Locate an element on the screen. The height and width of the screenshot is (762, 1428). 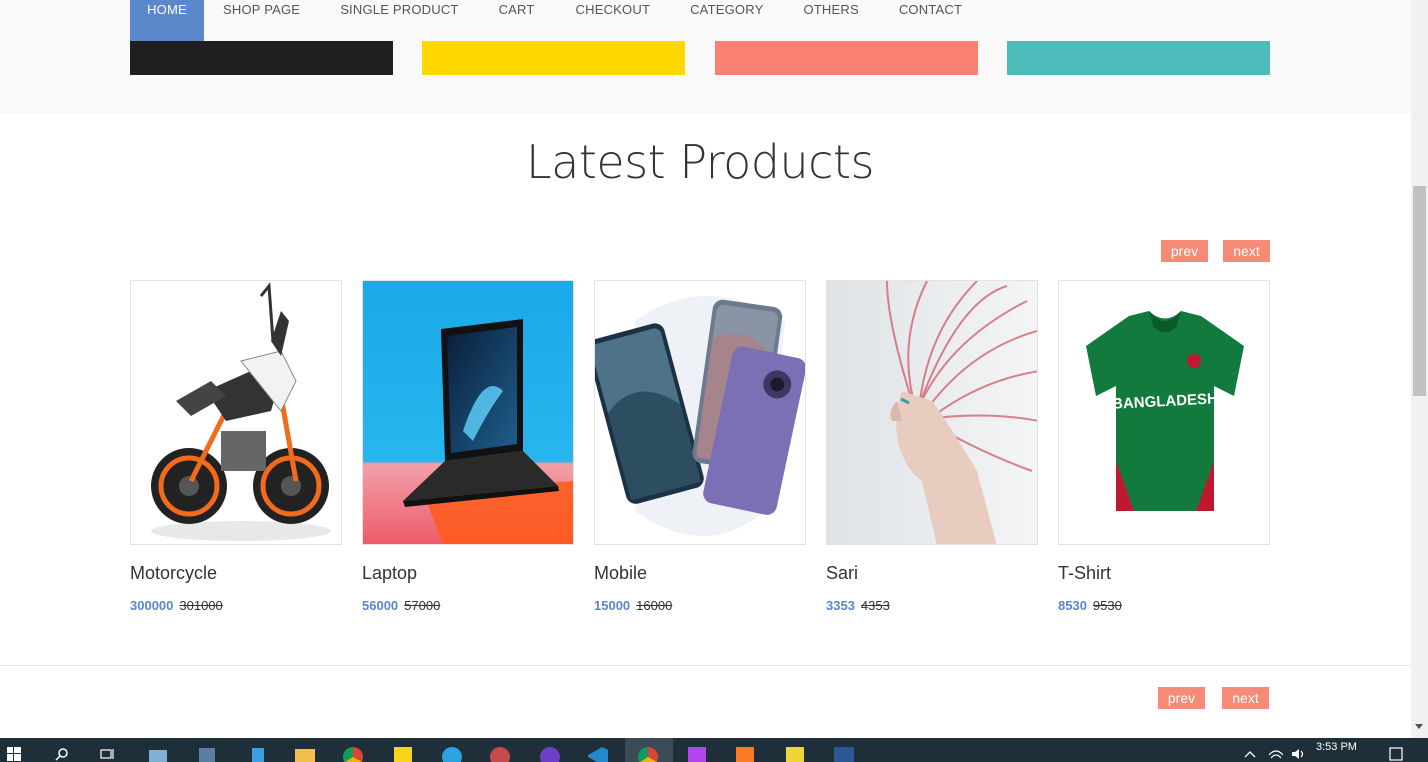
word-icon is located at coordinates (844, 754).